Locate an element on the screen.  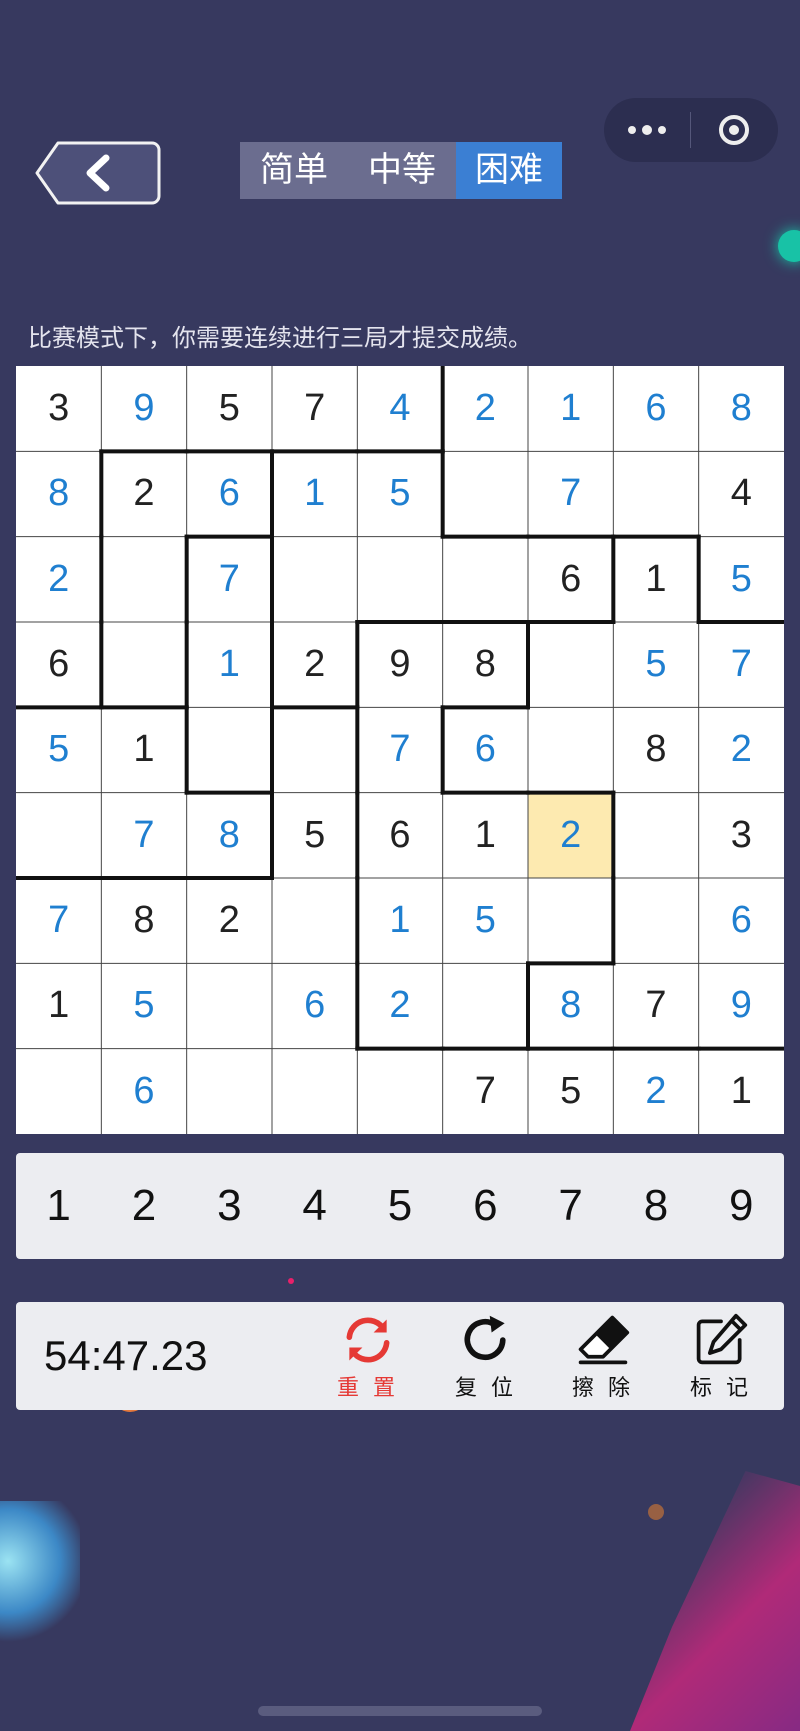
erase-button: 擦 除 is located at coordinates (603, 1357).